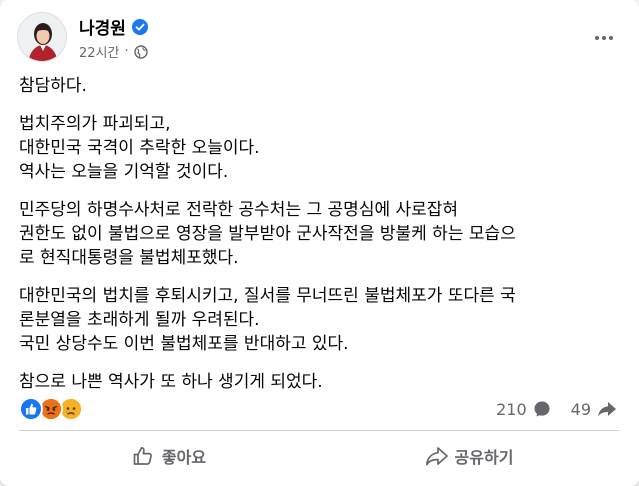  Describe the element at coordinates (102, 26) in the screenshot. I see `author-name: 나경원` at that location.